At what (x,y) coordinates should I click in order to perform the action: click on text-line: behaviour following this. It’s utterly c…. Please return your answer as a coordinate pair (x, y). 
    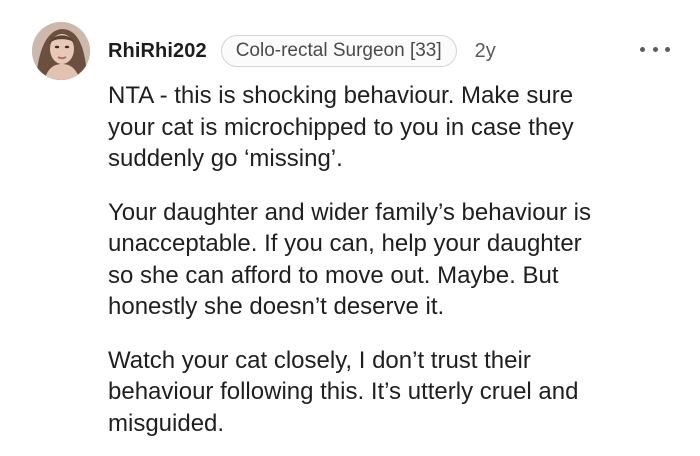
    Looking at the image, I should click on (343, 391).